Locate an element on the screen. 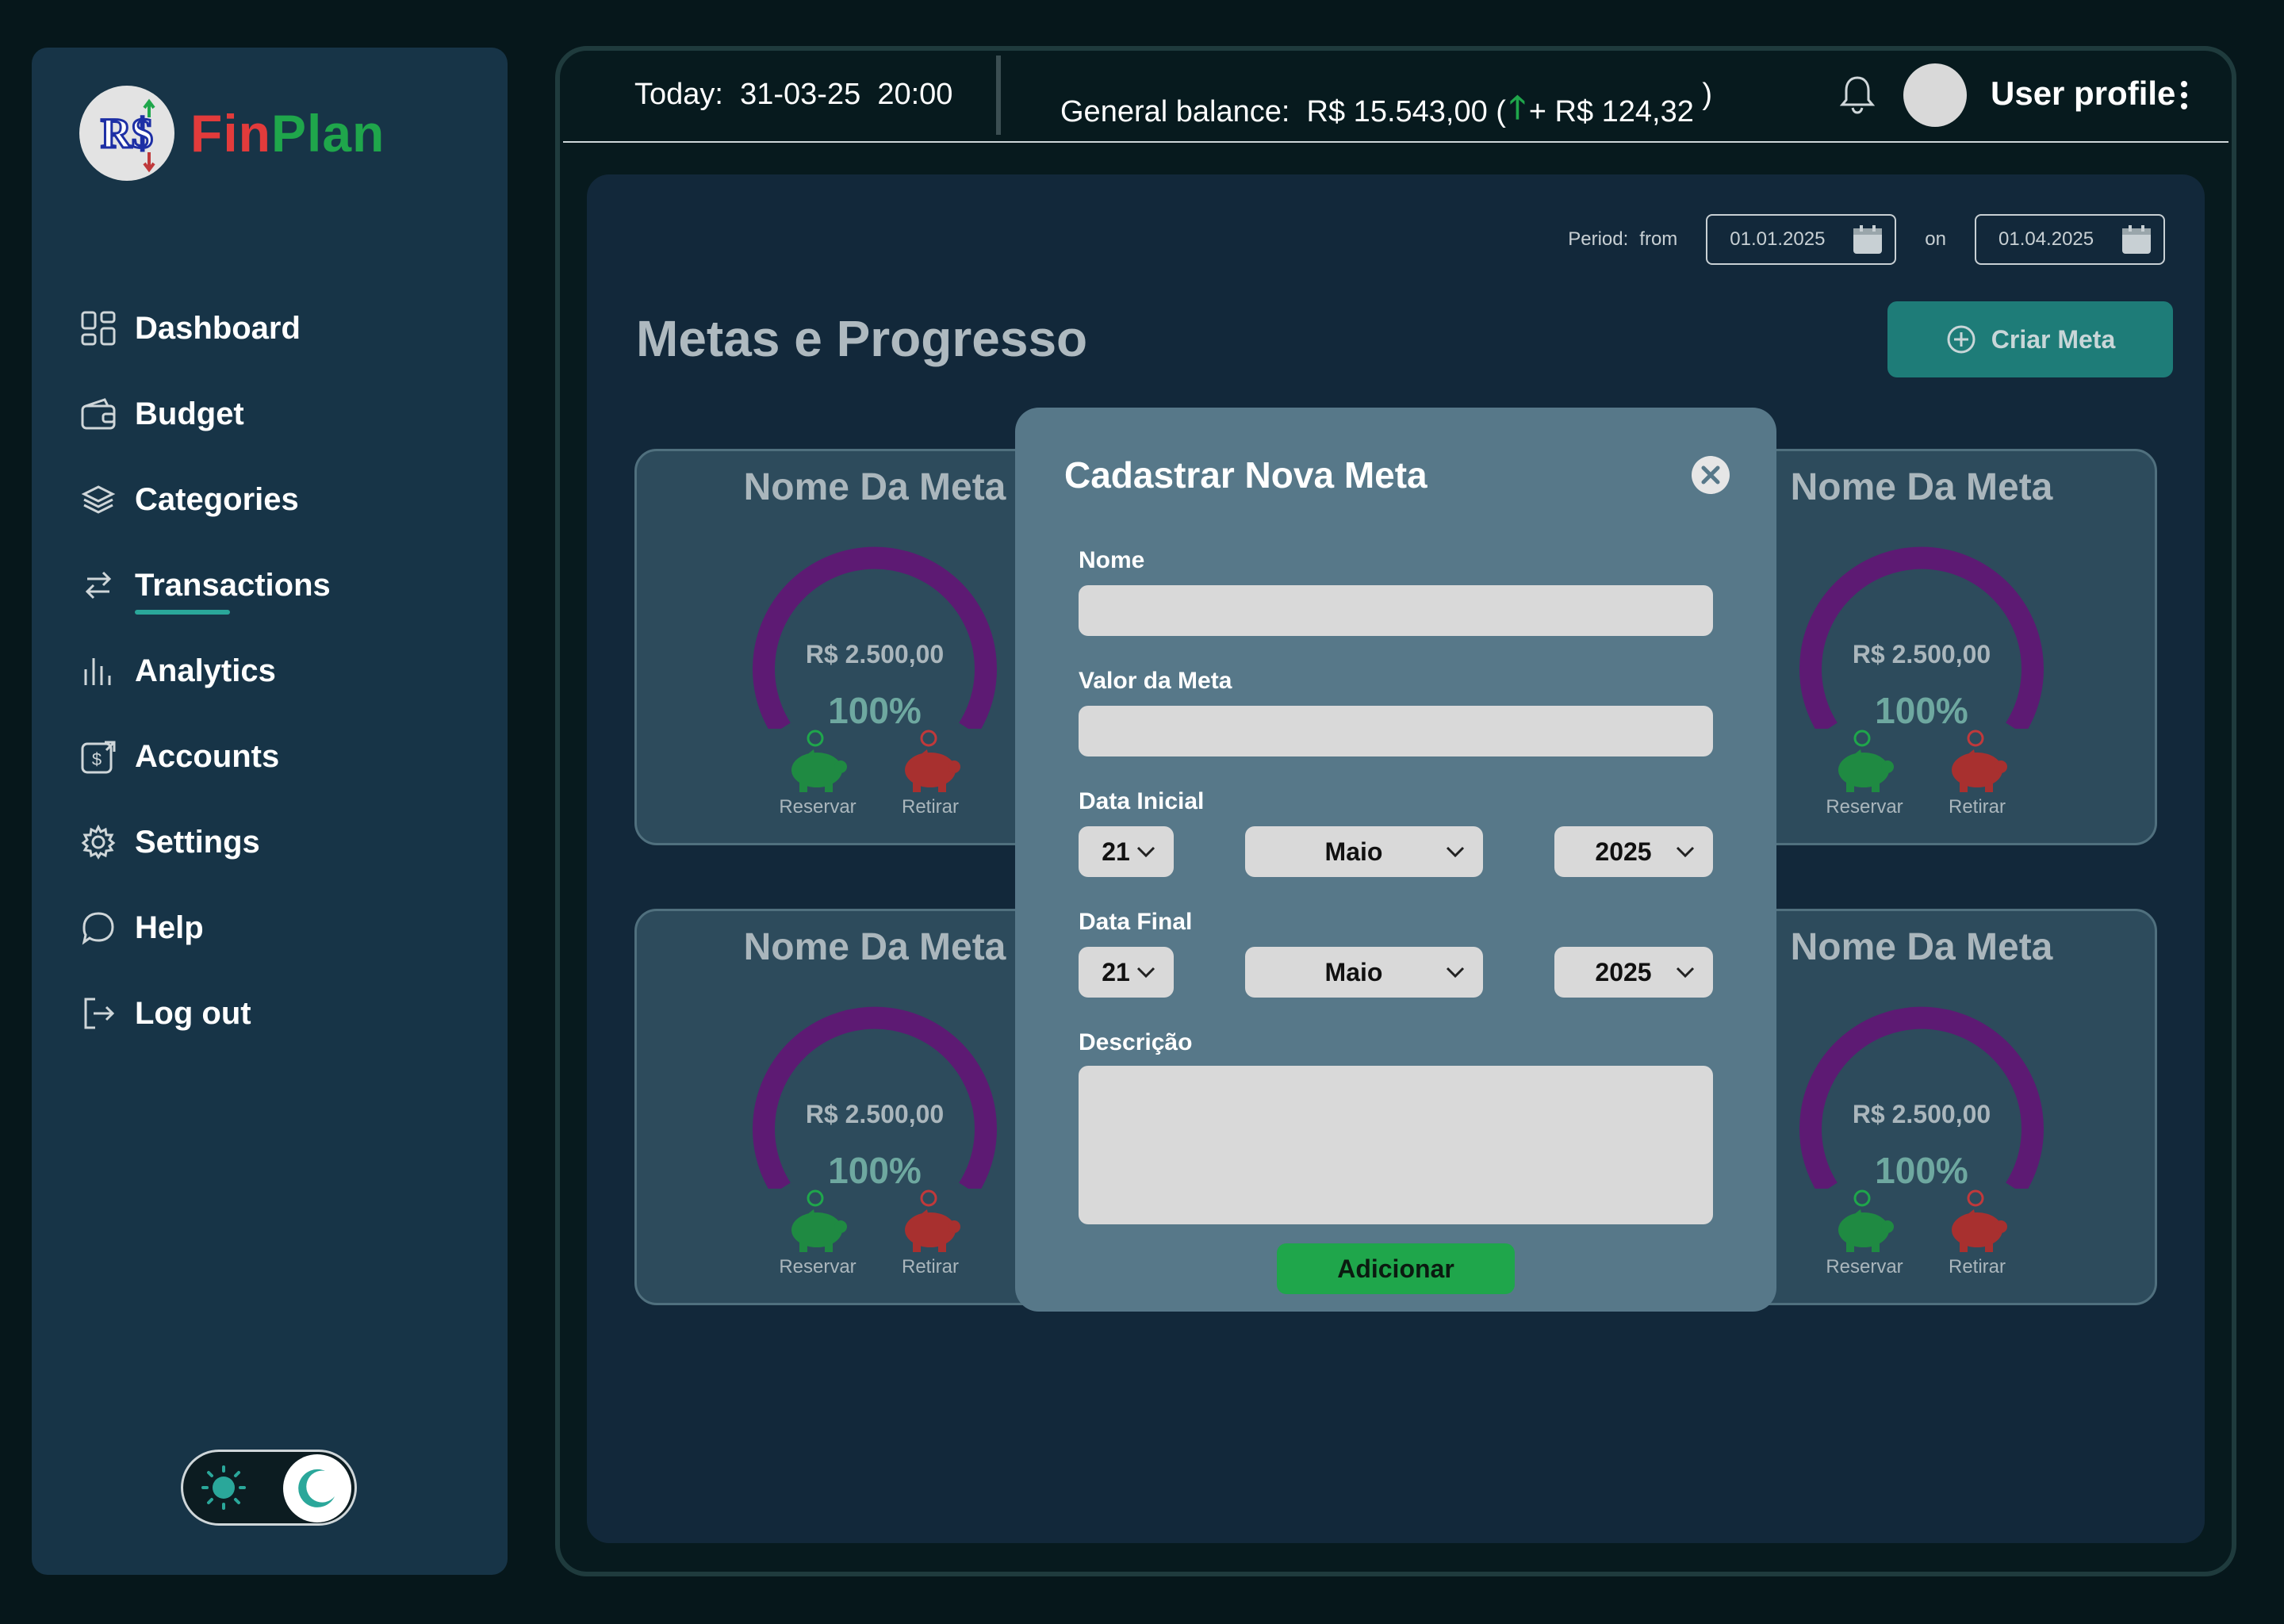 Image resolution: width=2284 pixels, height=1624 pixels. sidebar-item-label: Categories is located at coordinates (217, 499).